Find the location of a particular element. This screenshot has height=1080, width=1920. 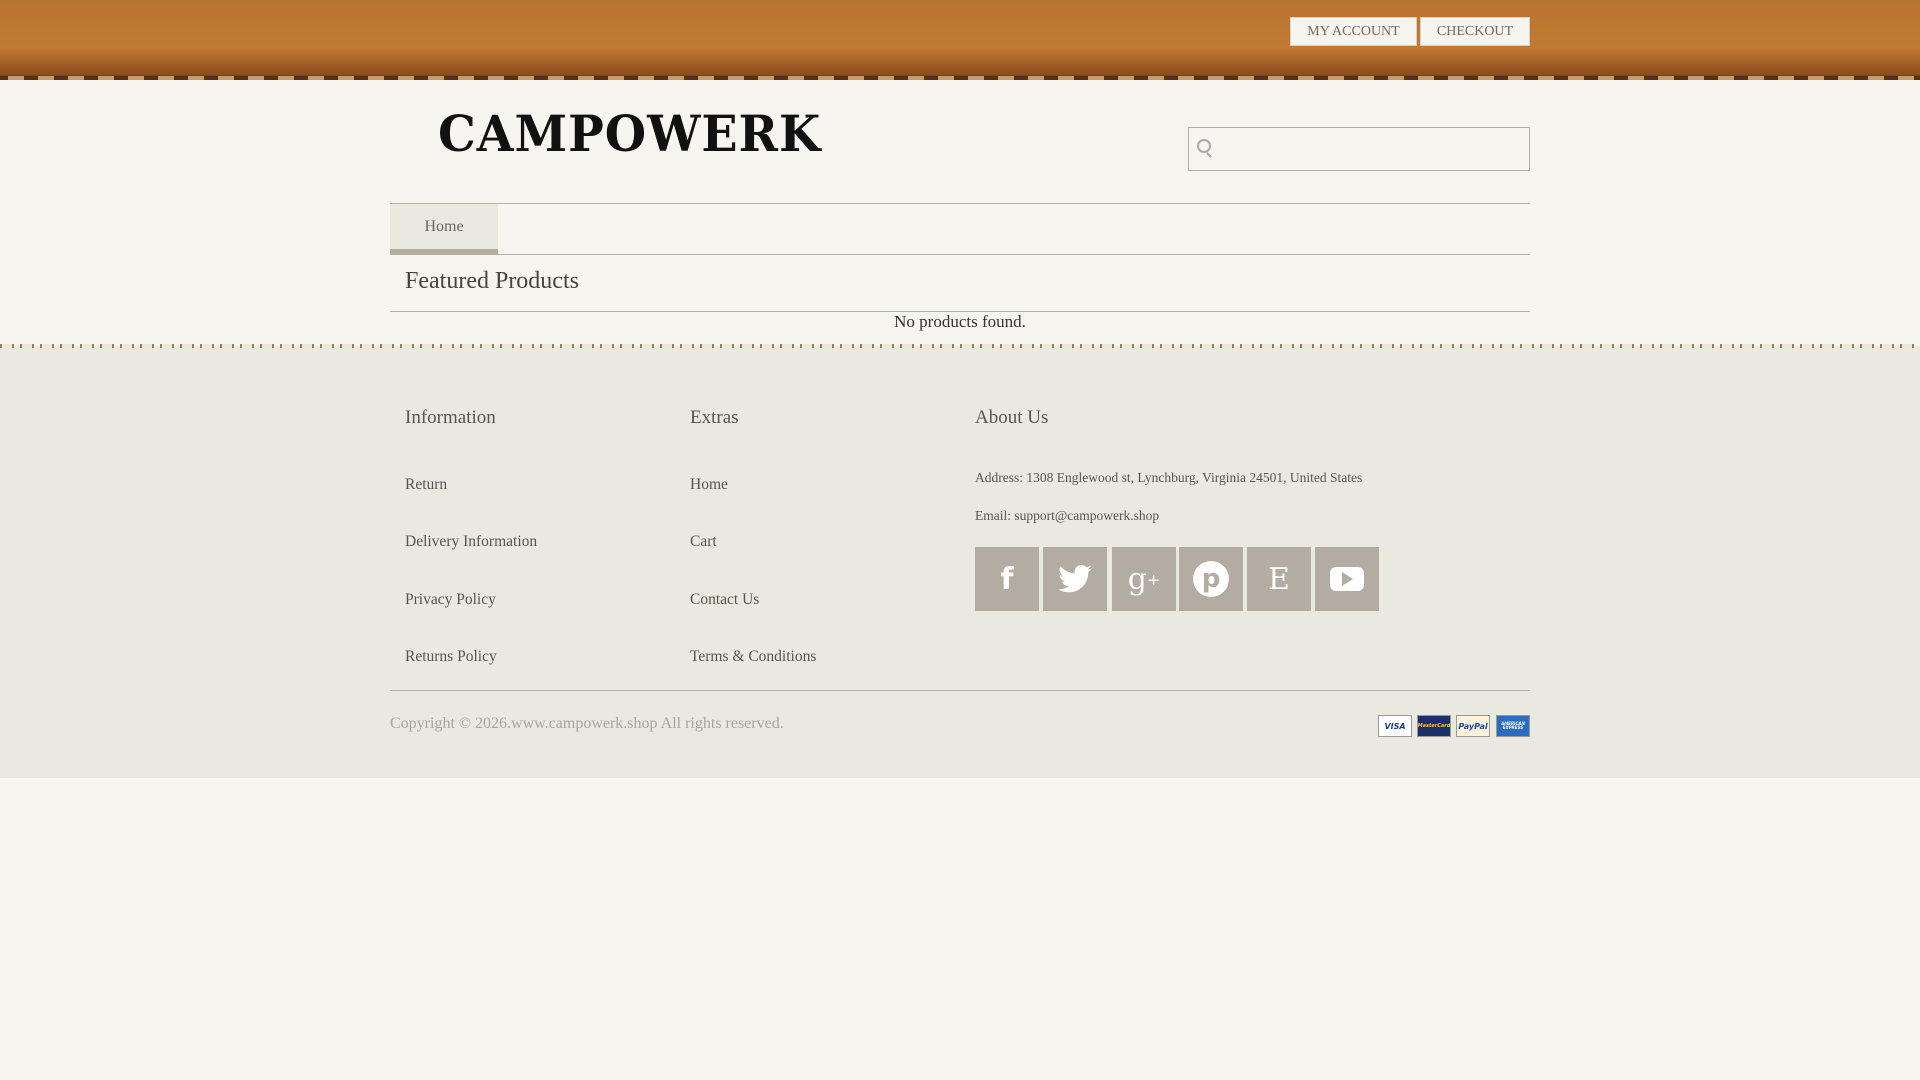

checkout-button: CHECKOUT is located at coordinates (1475, 31).